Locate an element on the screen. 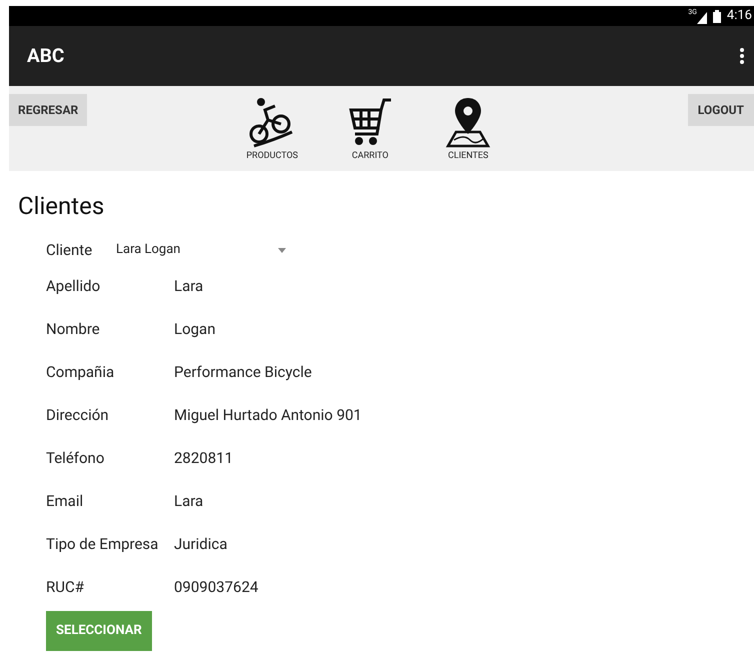  client-dropdown: Lara Logan is located at coordinates (201, 250).